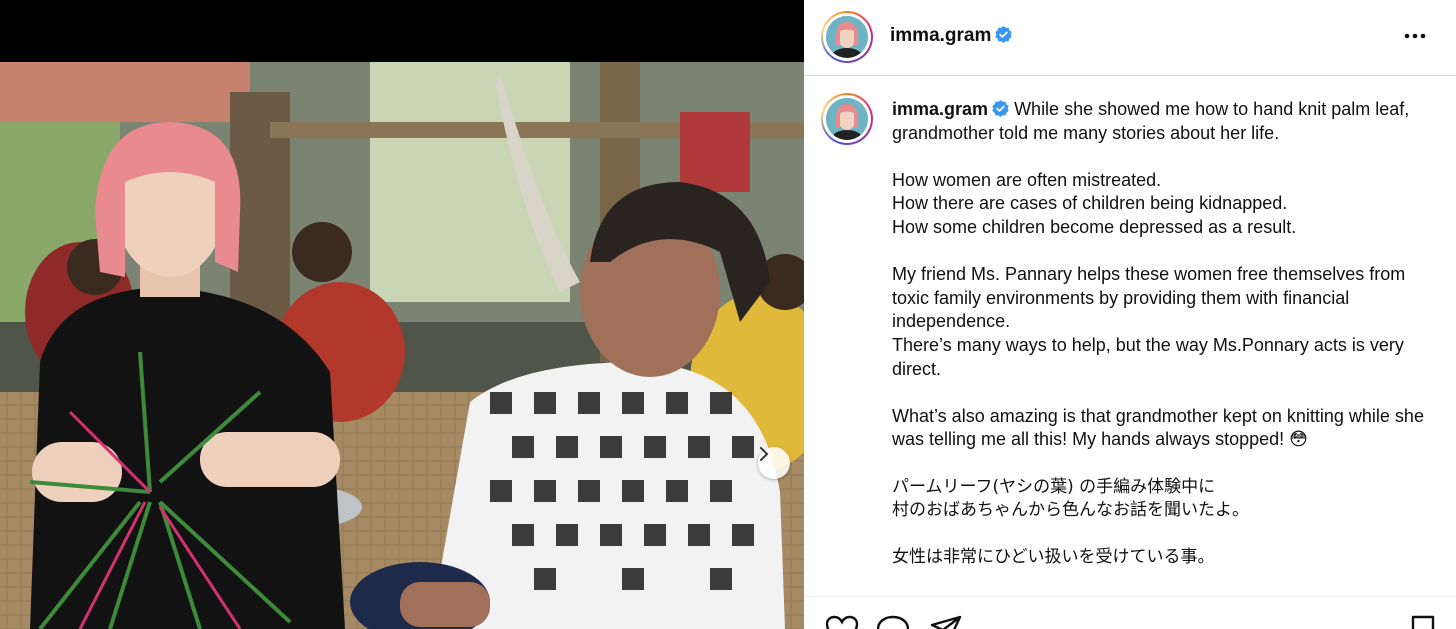 Image resolution: width=1456 pixels, height=629 pixels. I want to click on paper-plane-icon, so click(946, 622).